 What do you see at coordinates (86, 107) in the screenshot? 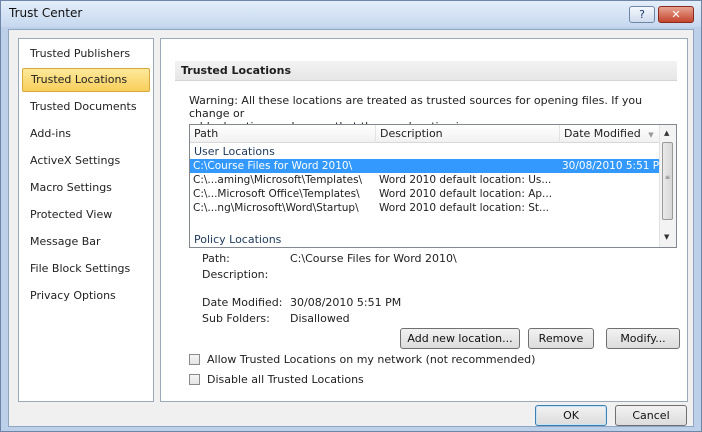
I see `nav-item-trusted-documents: Trusted Documents` at bounding box center [86, 107].